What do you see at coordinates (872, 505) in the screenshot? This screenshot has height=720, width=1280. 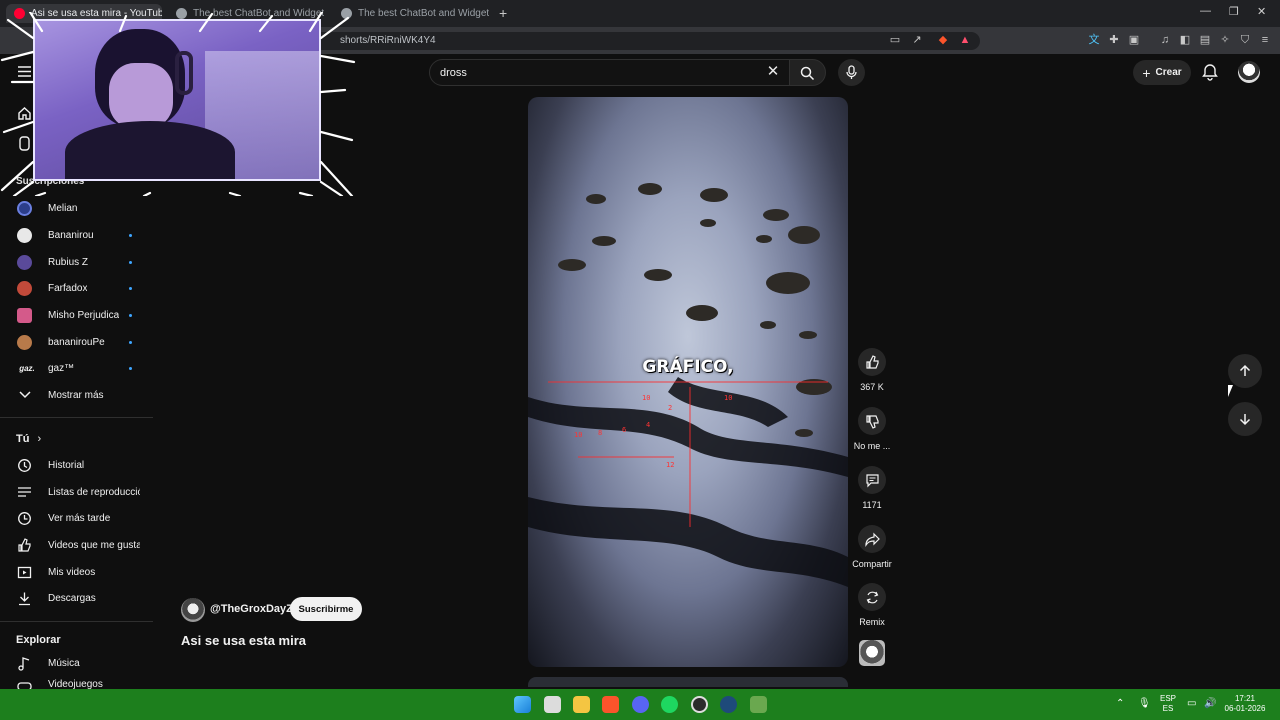 I see `comment-count: 1171` at bounding box center [872, 505].